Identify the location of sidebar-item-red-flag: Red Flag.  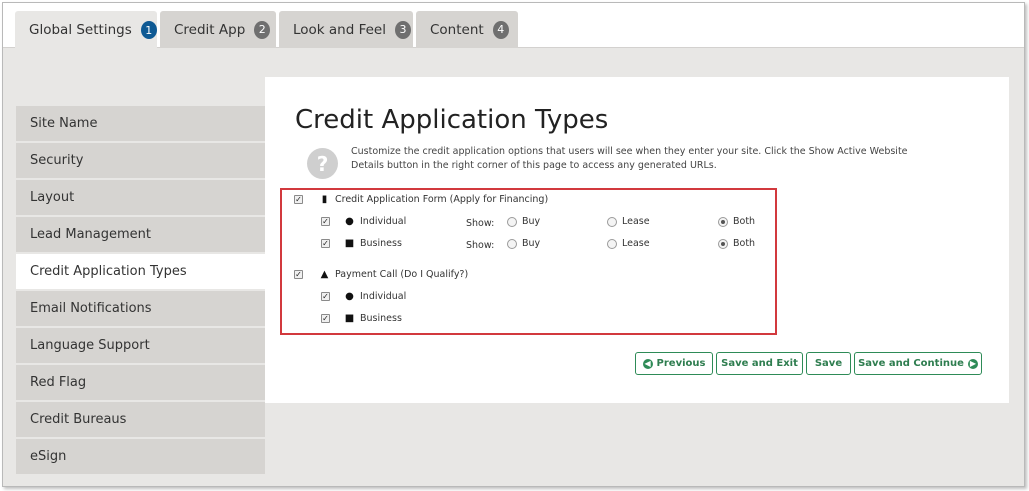
(140, 382).